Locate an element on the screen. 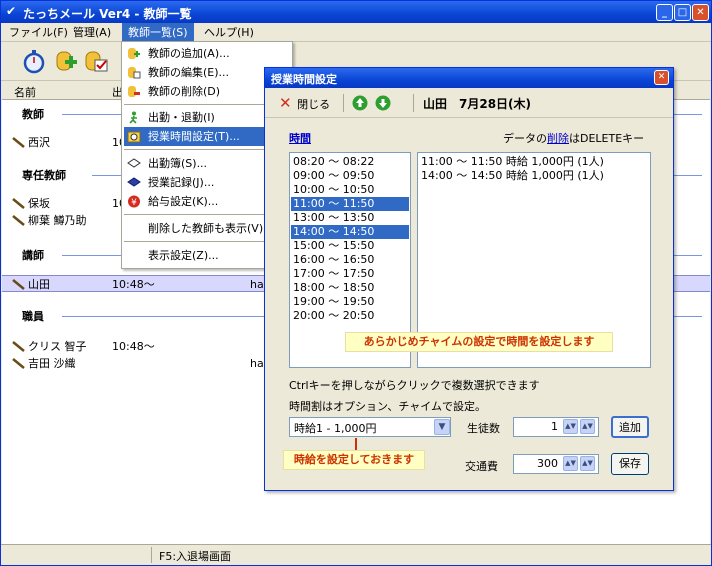 The image size is (712, 566). delete-icon is located at coordinates (134, 91).